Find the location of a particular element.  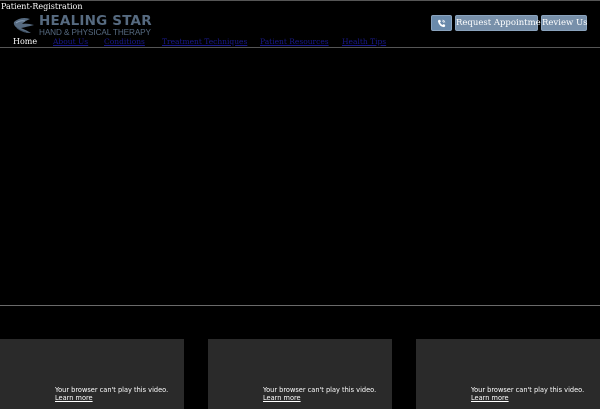

hero-bottom-border is located at coordinates (300, 305).